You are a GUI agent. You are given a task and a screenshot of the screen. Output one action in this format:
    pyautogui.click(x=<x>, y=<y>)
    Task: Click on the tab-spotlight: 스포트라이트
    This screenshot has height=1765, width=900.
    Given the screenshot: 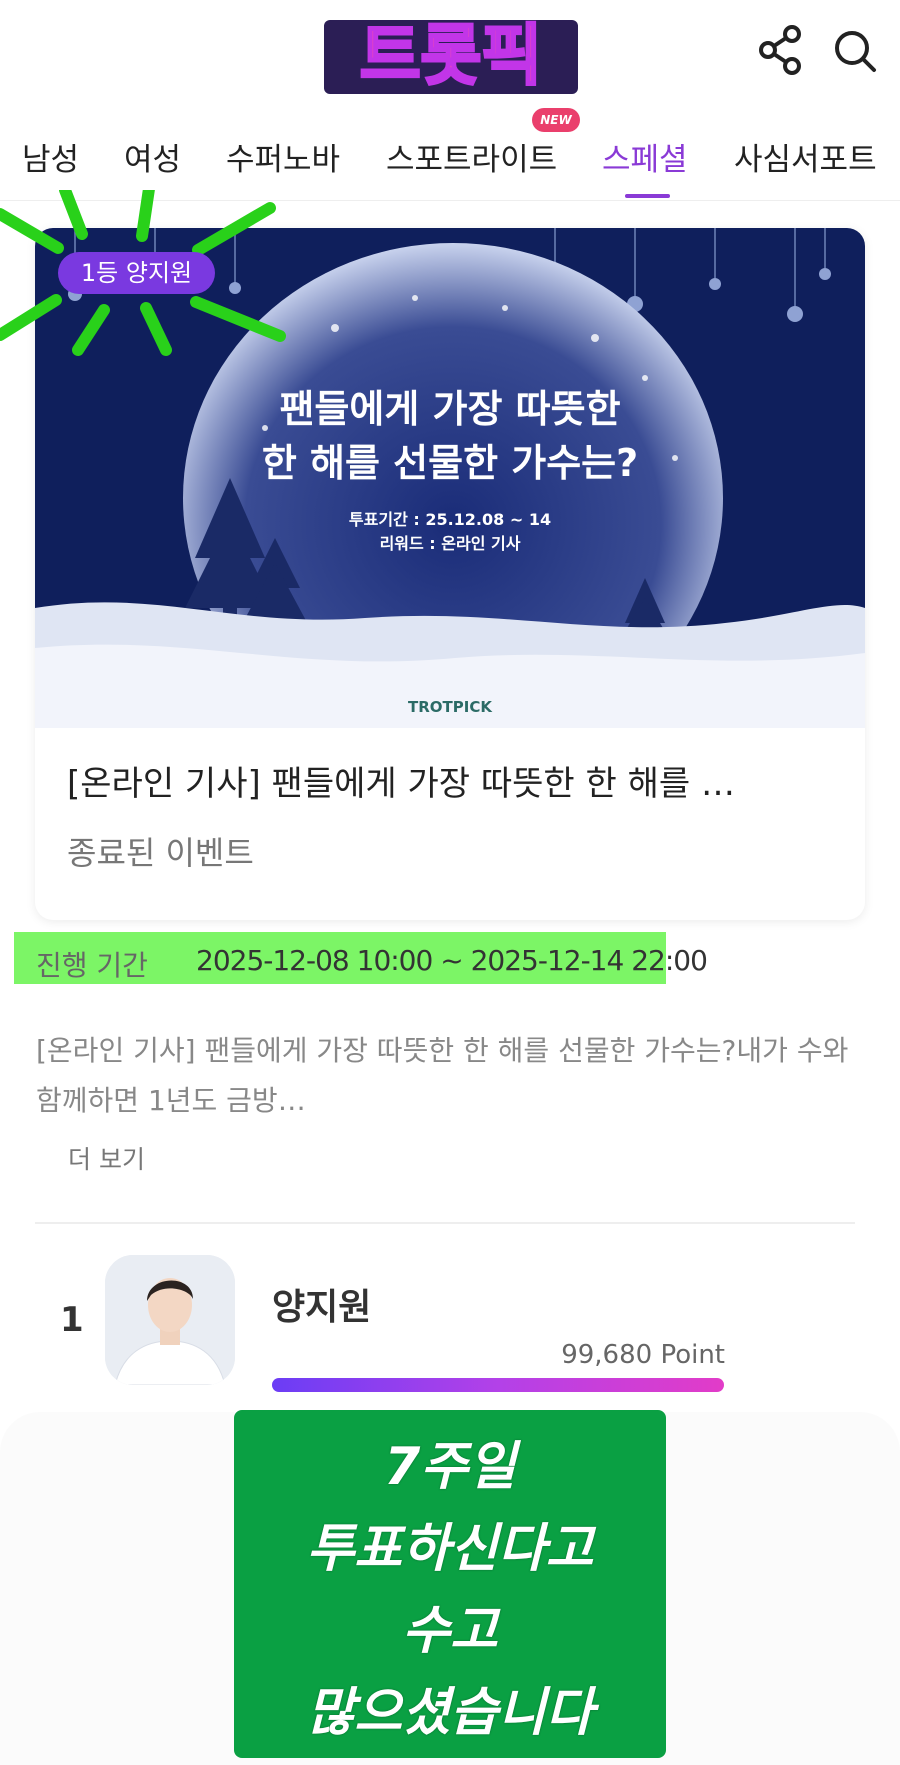 What is the action you would take?
    pyautogui.click(x=471, y=156)
    